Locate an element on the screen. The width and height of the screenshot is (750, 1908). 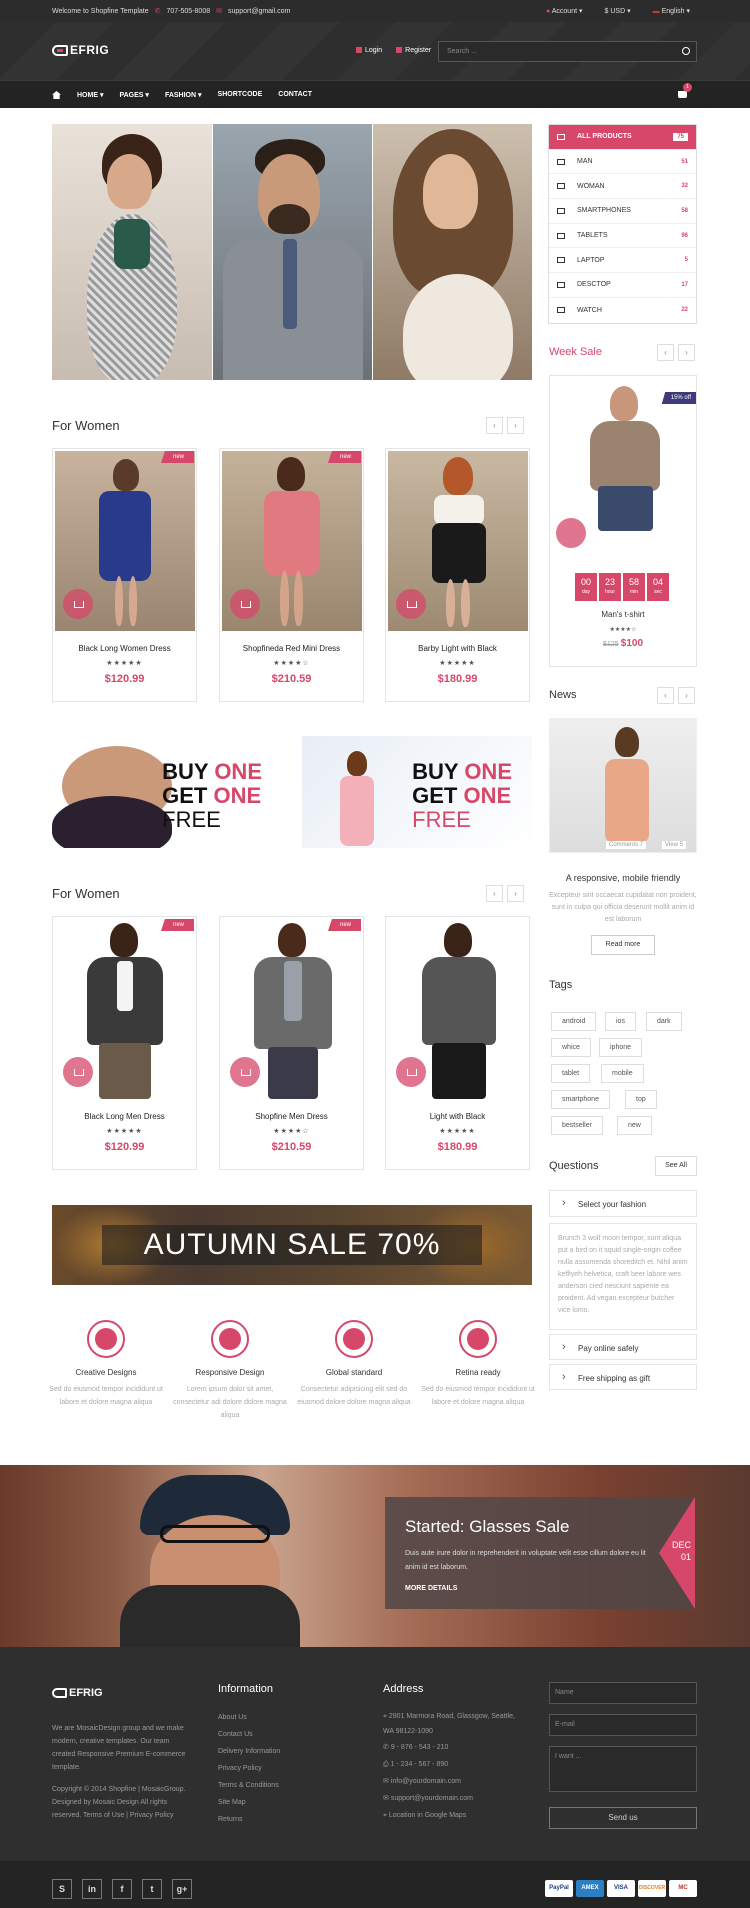
google-plus-icon: g+ is located at coordinates (182, 1889).